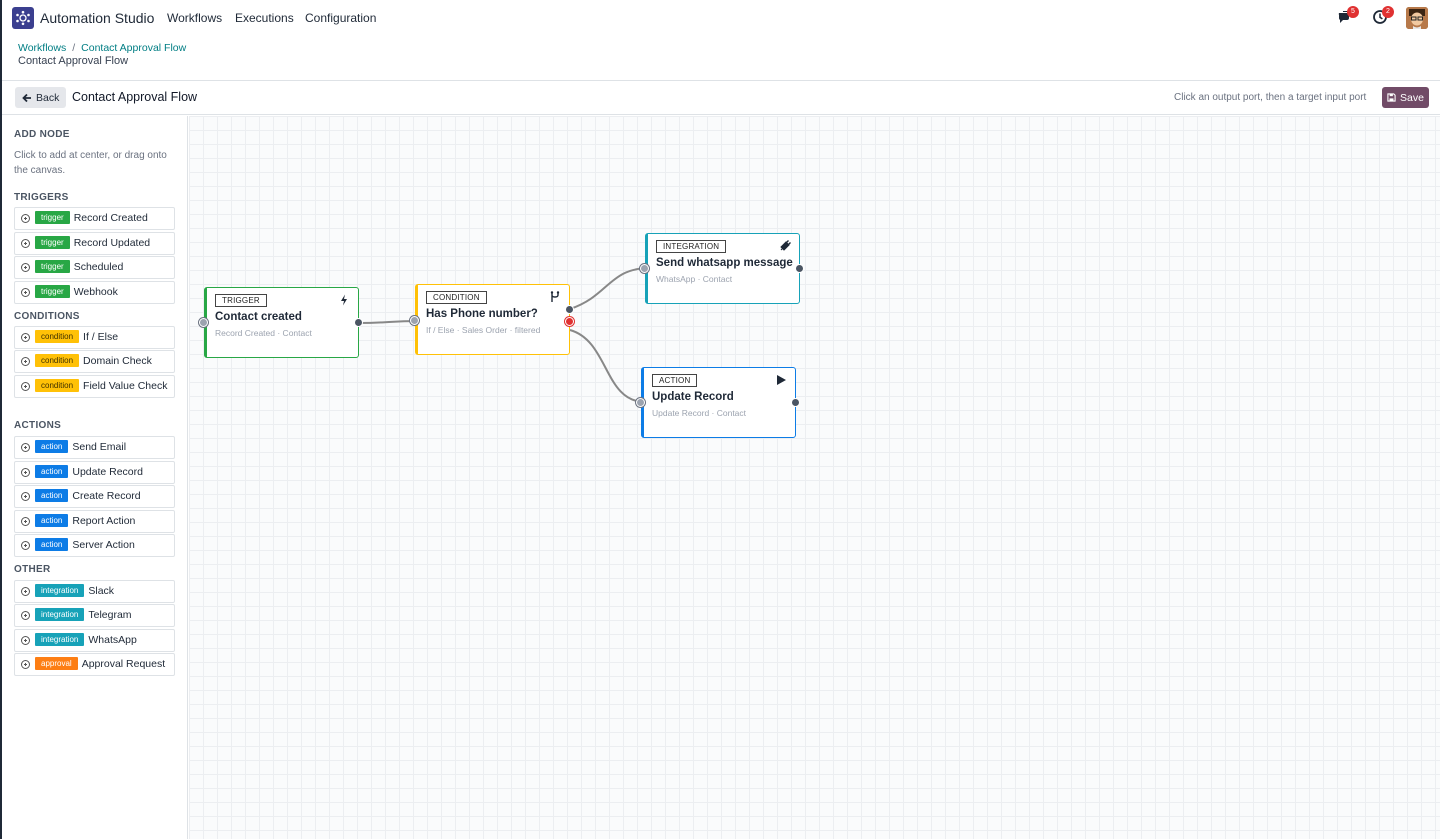 The image size is (1440, 839). I want to click on group-title-actions: ACTIONS, so click(38, 425).